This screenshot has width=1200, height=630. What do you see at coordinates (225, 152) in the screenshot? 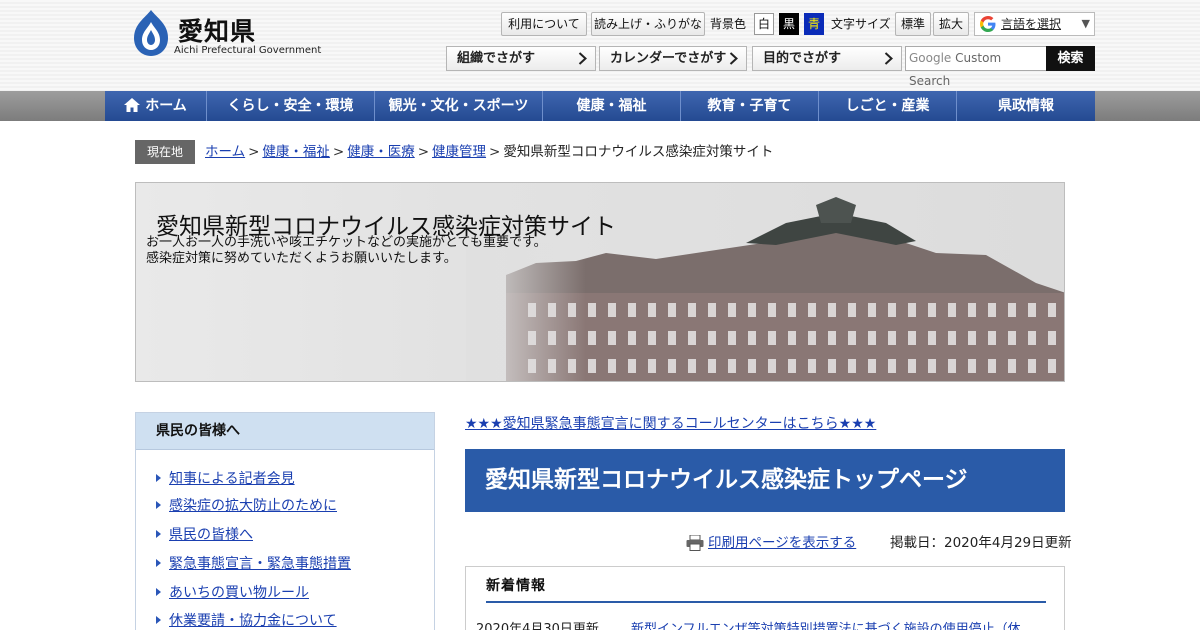
I see `breadcrumb-link-home: ホーム` at bounding box center [225, 152].